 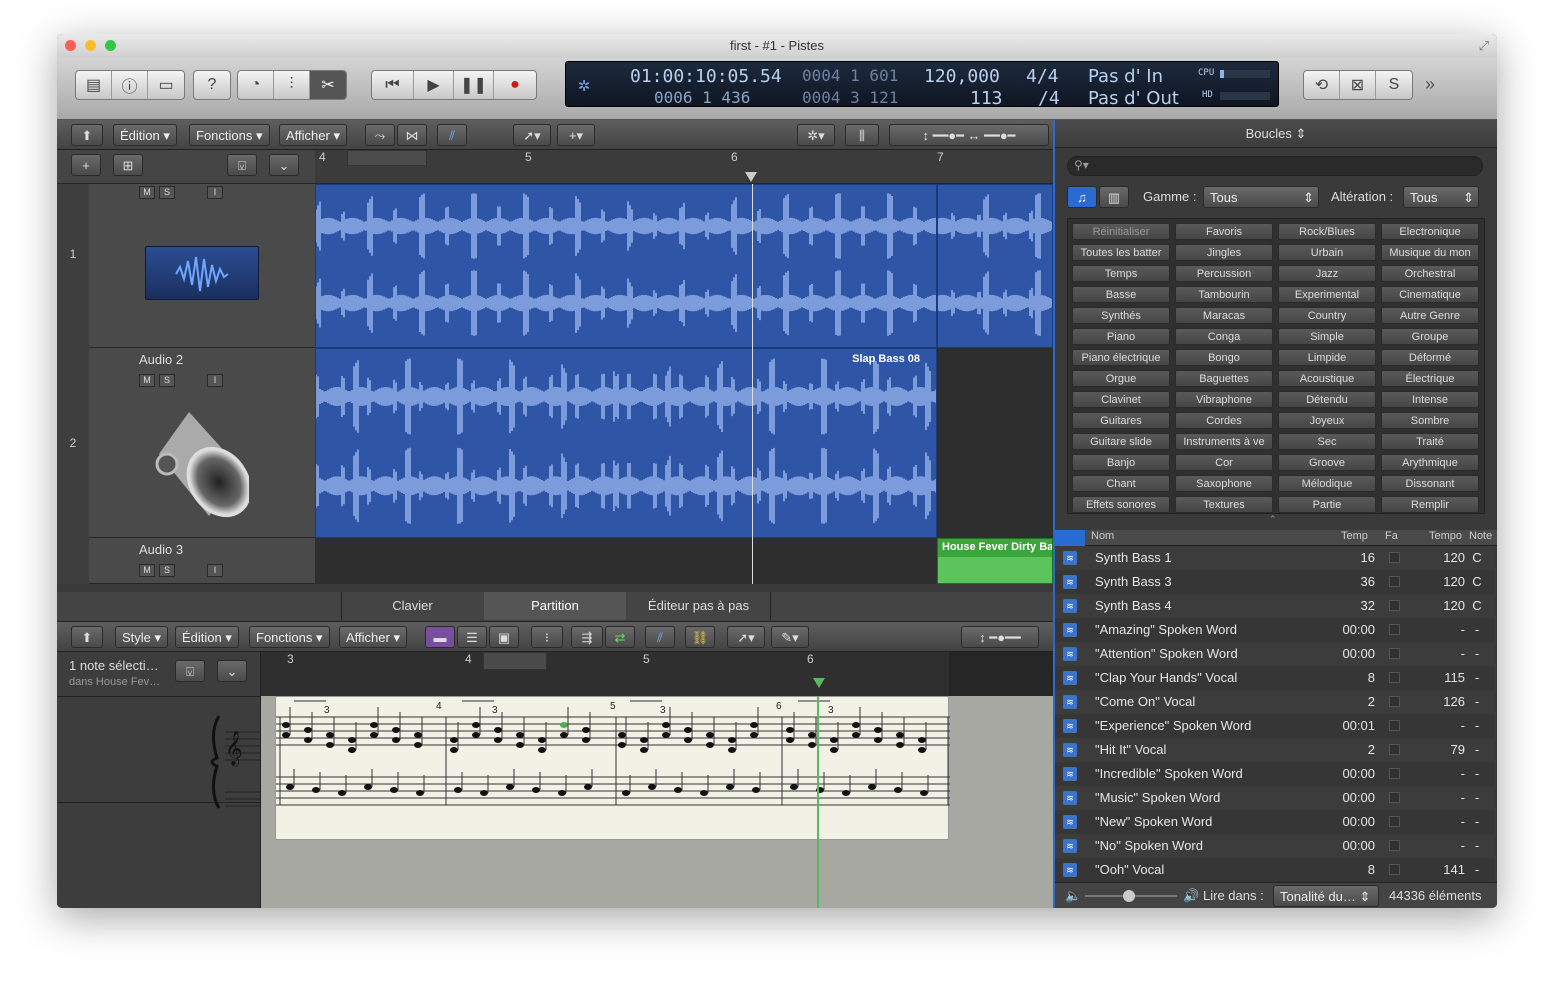 I want to click on cycle-icon: ⟲, so click(x=1322, y=85).